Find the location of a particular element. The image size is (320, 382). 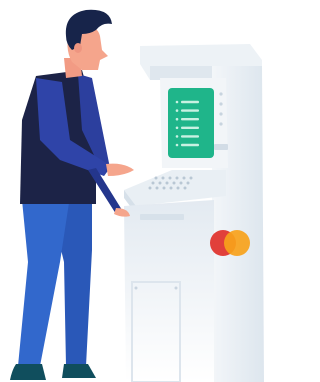

card-logo-orange-circle is located at coordinates (237, 243).